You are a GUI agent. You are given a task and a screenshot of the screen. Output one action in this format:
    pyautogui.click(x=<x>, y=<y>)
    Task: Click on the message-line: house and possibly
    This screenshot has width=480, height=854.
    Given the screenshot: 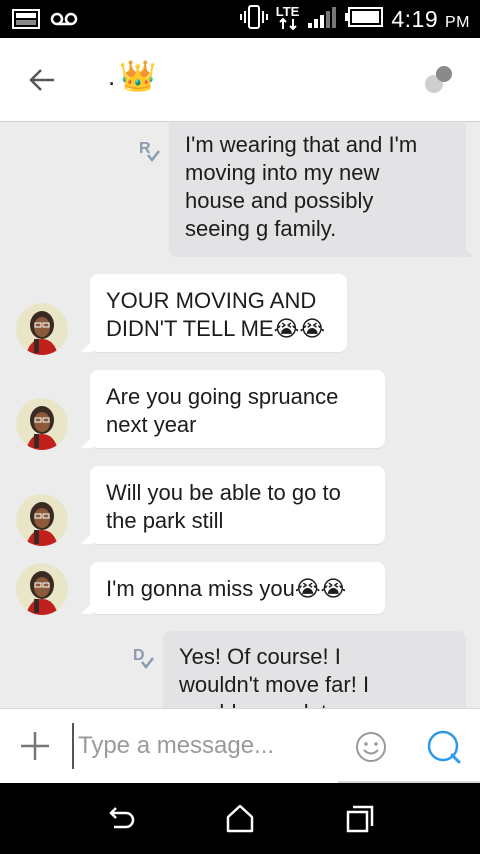 What is the action you would take?
    pyautogui.click(x=279, y=200)
    